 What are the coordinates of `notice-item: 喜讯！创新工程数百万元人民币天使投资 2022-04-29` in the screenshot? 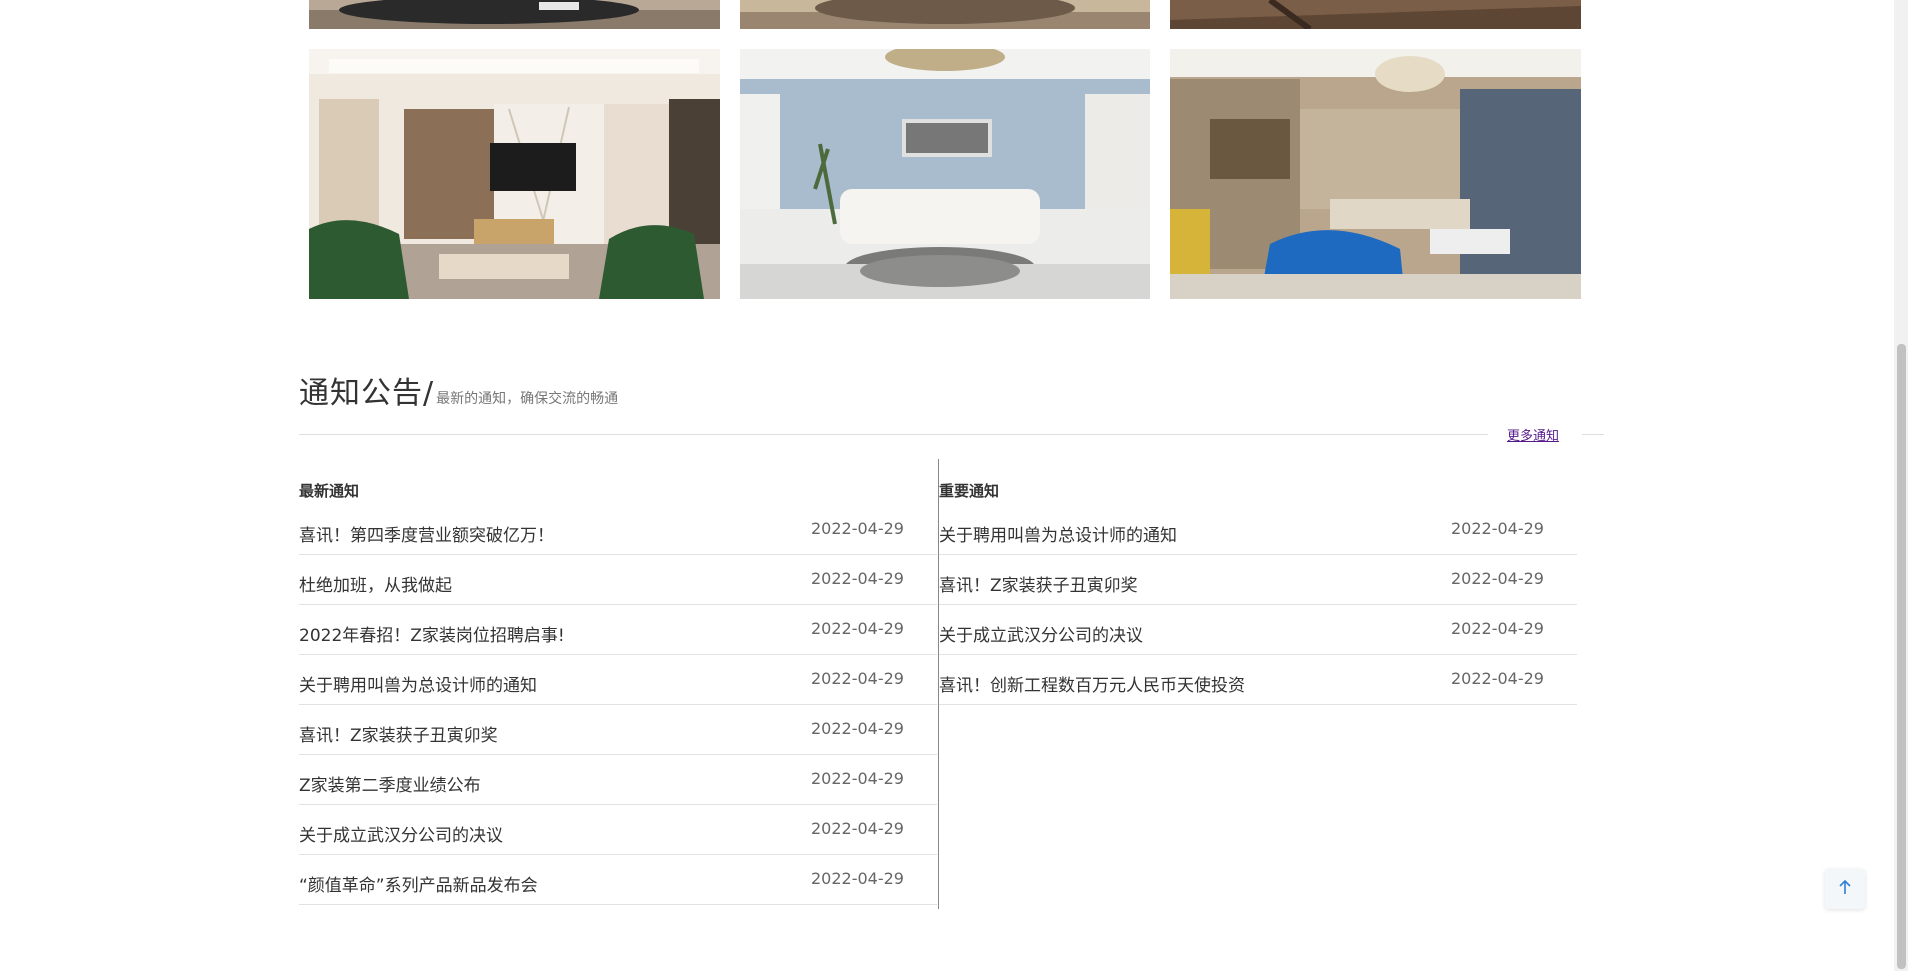 It's located at (1258, 680).